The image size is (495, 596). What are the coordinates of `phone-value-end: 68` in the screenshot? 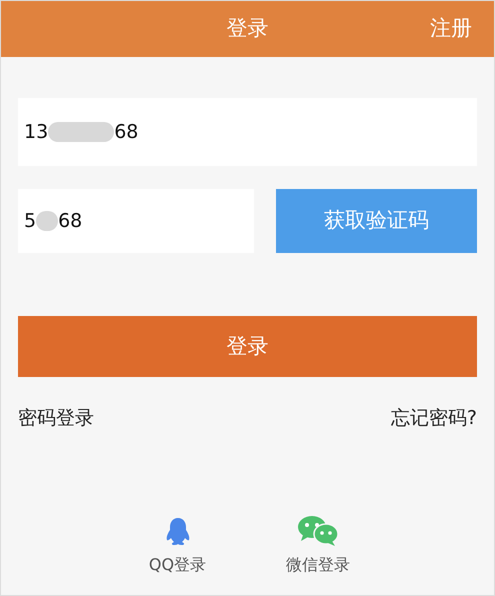 It's located at (126, 132).